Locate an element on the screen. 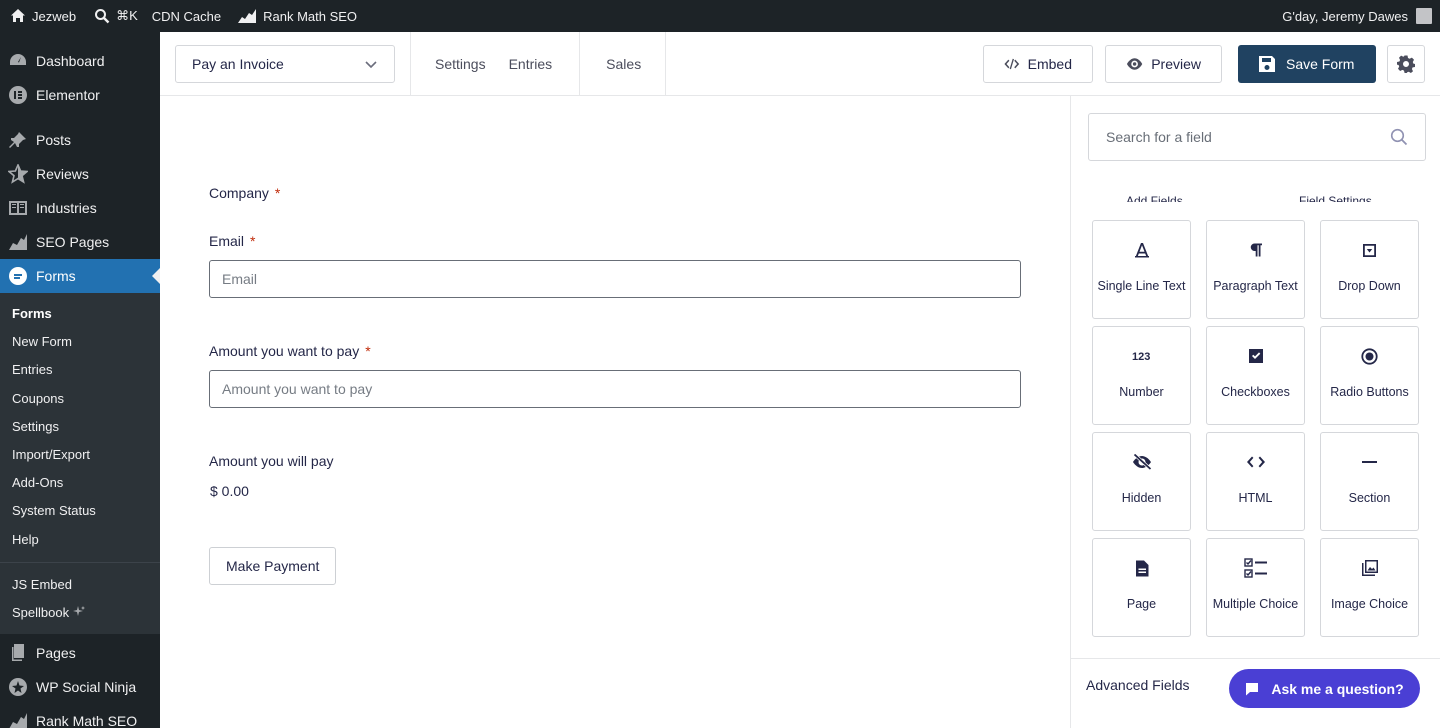 The width and height of the screenshot is (1440, 728). tab-sales: Sales is located at coordinates (622, 64).